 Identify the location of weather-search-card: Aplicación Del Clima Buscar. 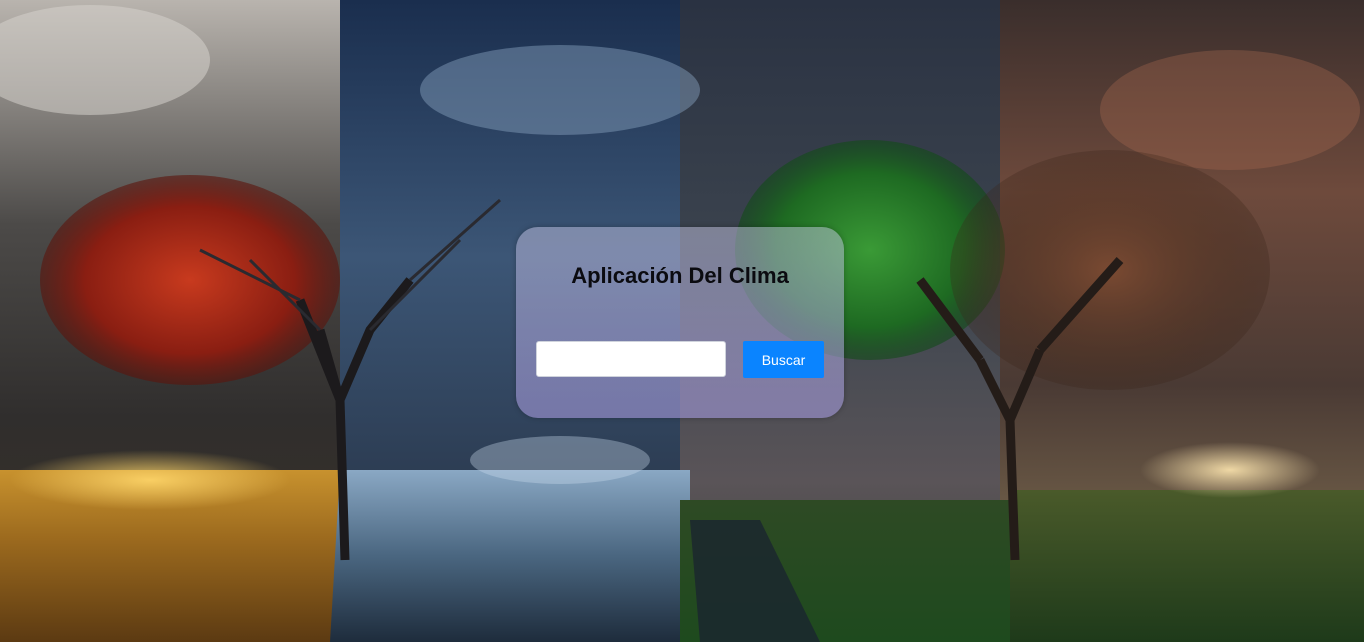
(680, 322).